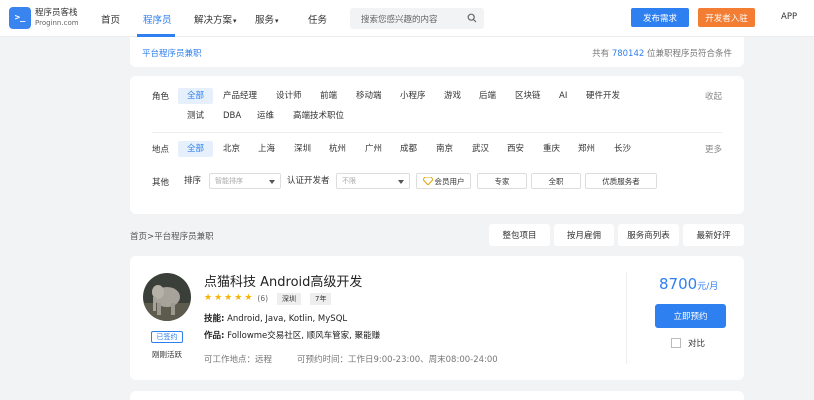 The width and height of the screenshot is (814, 400). I want to click on role-option: DBA, so click(232, 116).